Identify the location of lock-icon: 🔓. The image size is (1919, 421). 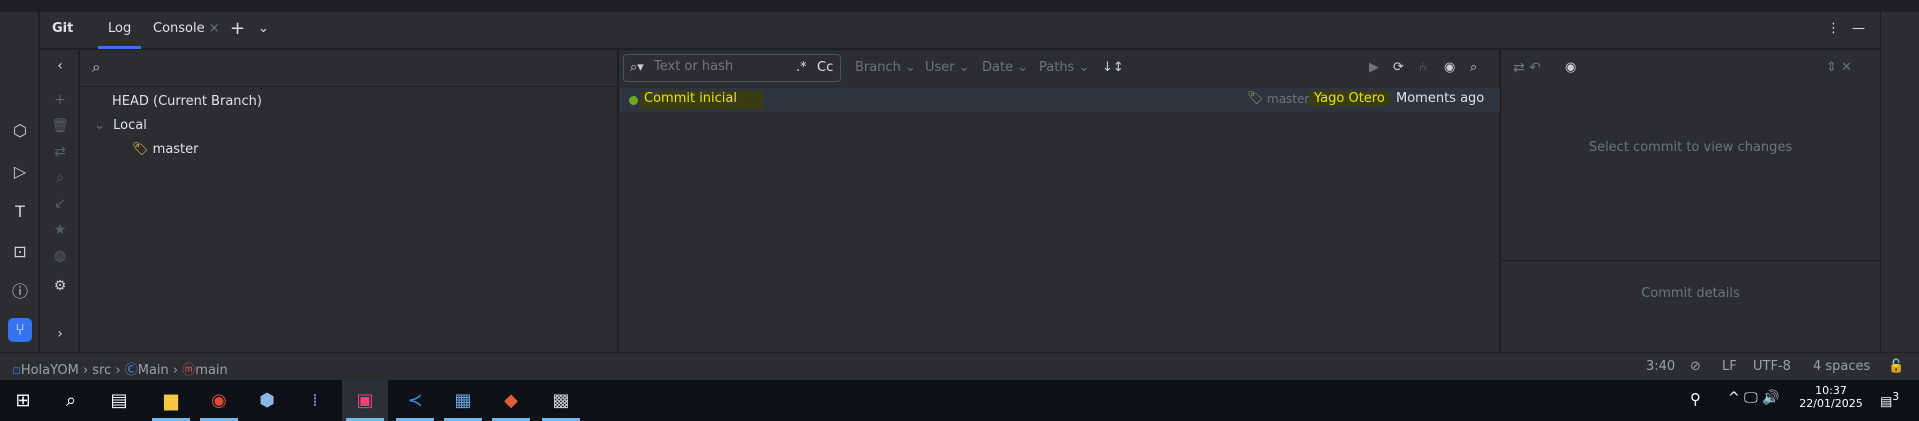
(1896, 366).